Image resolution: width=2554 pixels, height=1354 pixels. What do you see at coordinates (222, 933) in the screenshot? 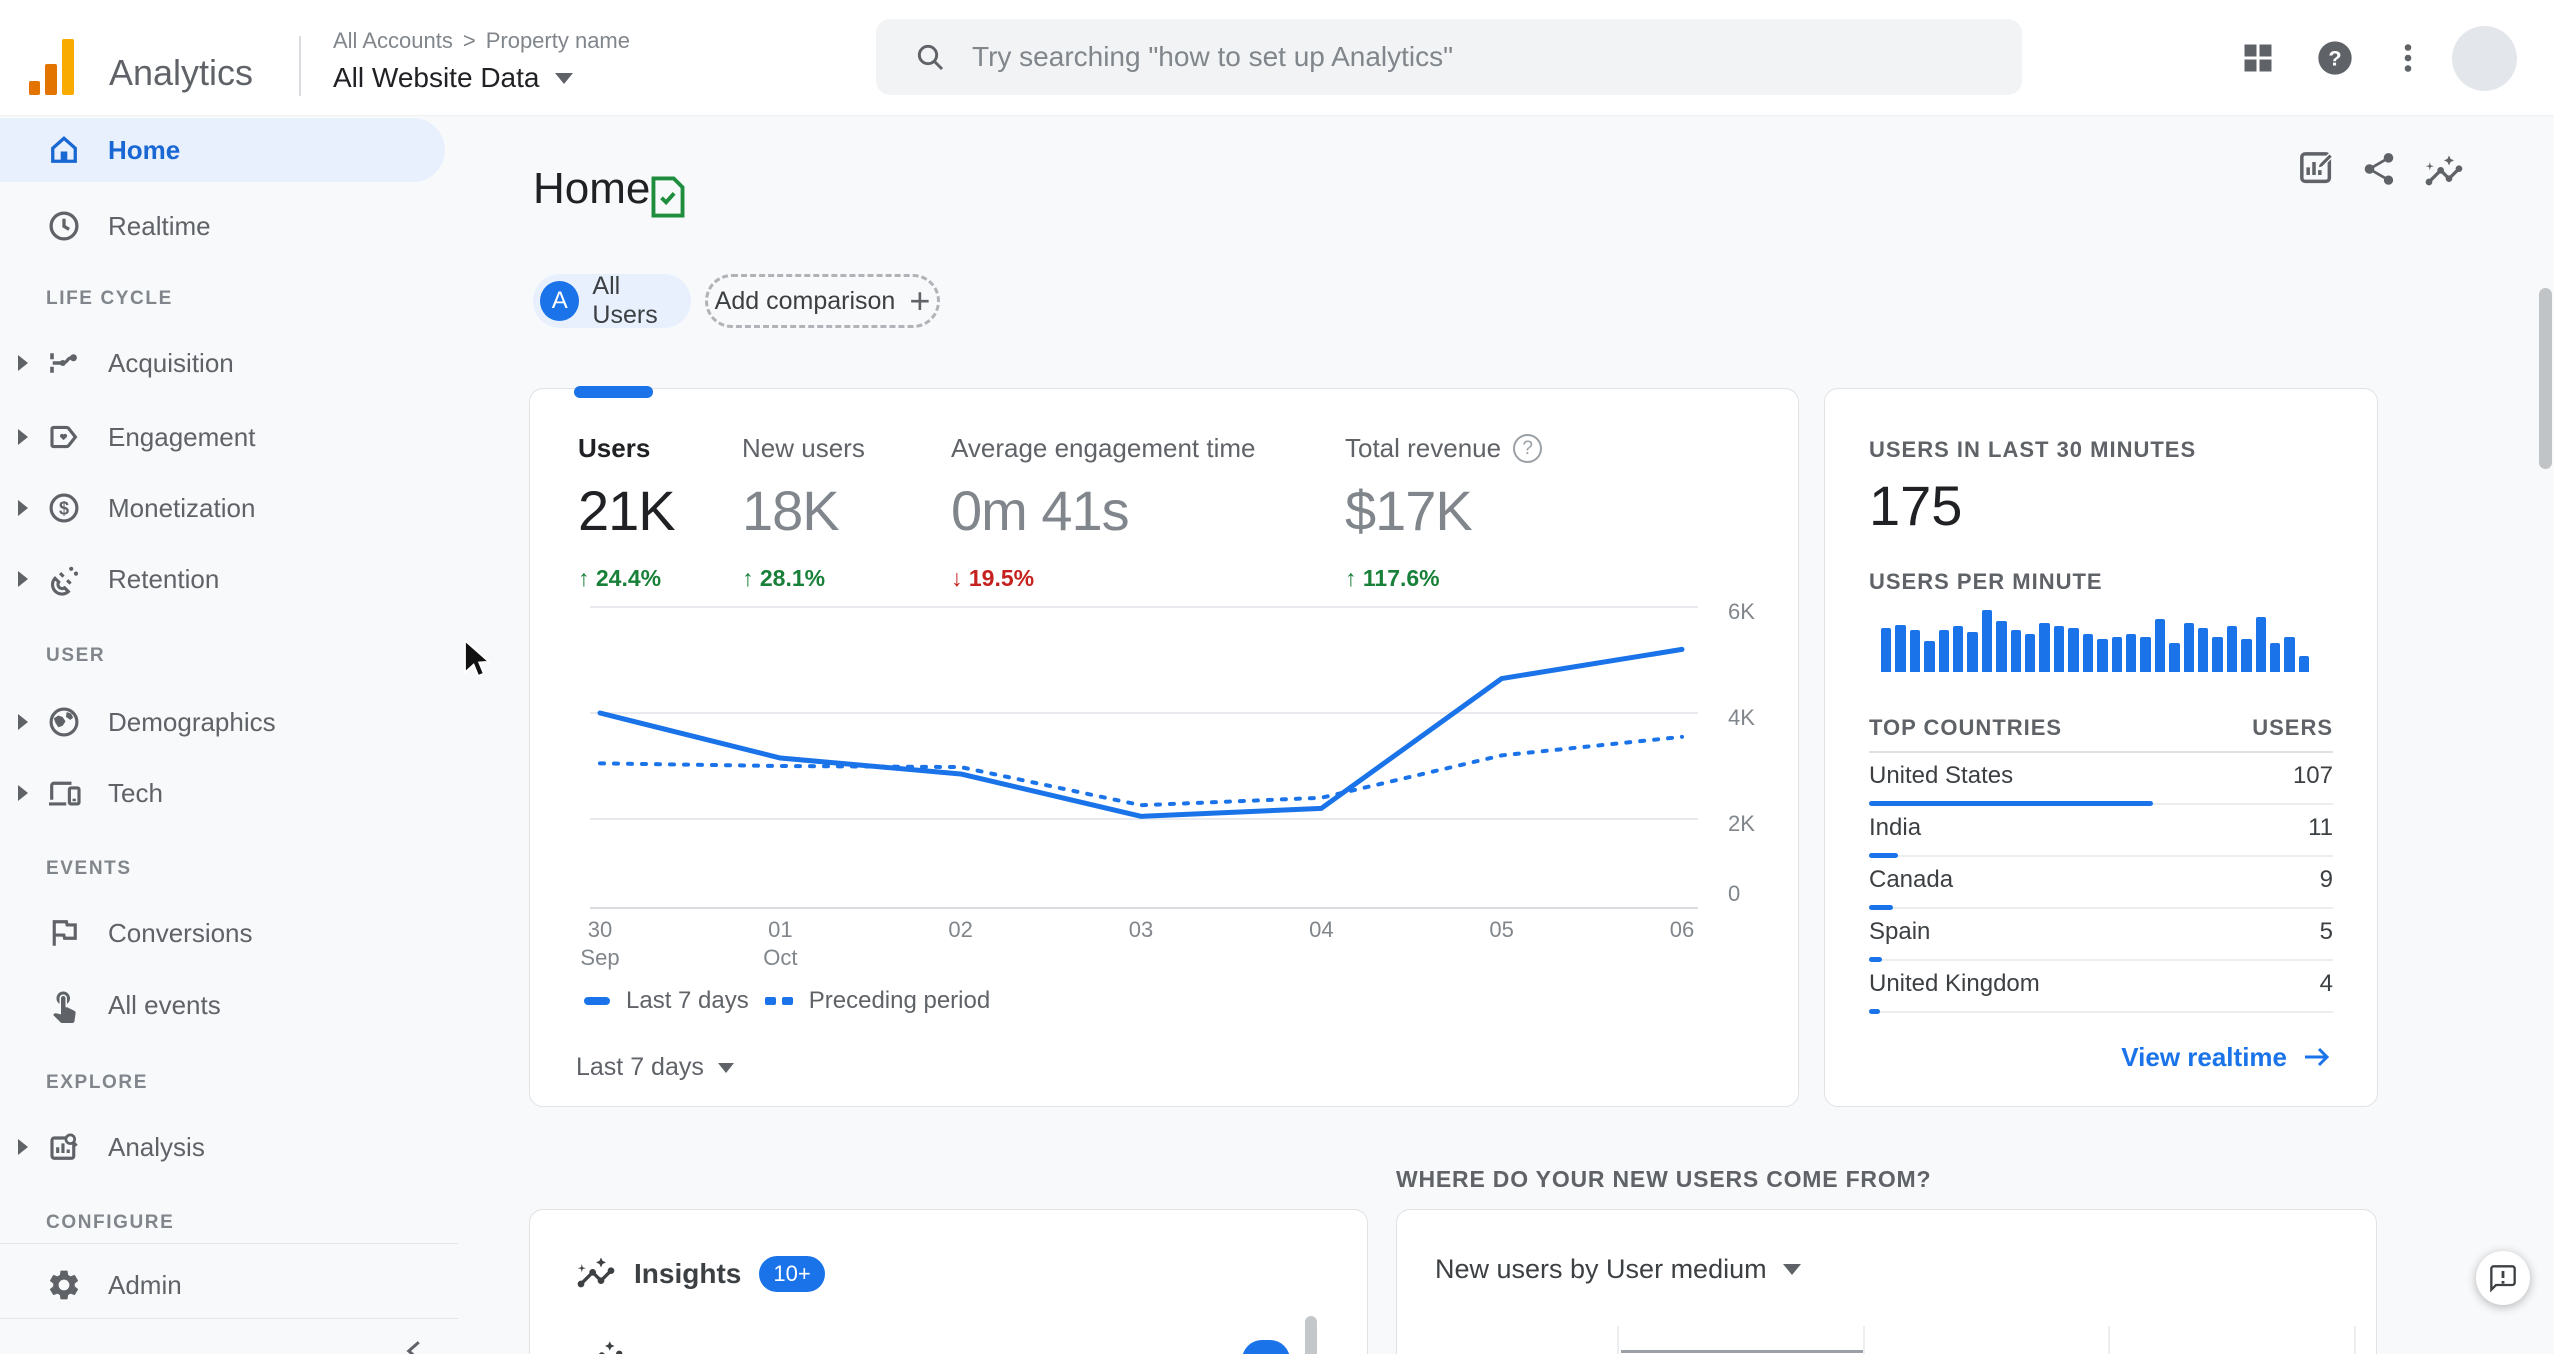
I see `sidebar-item-conversions: Conversions` at bounding box center [222, 933].